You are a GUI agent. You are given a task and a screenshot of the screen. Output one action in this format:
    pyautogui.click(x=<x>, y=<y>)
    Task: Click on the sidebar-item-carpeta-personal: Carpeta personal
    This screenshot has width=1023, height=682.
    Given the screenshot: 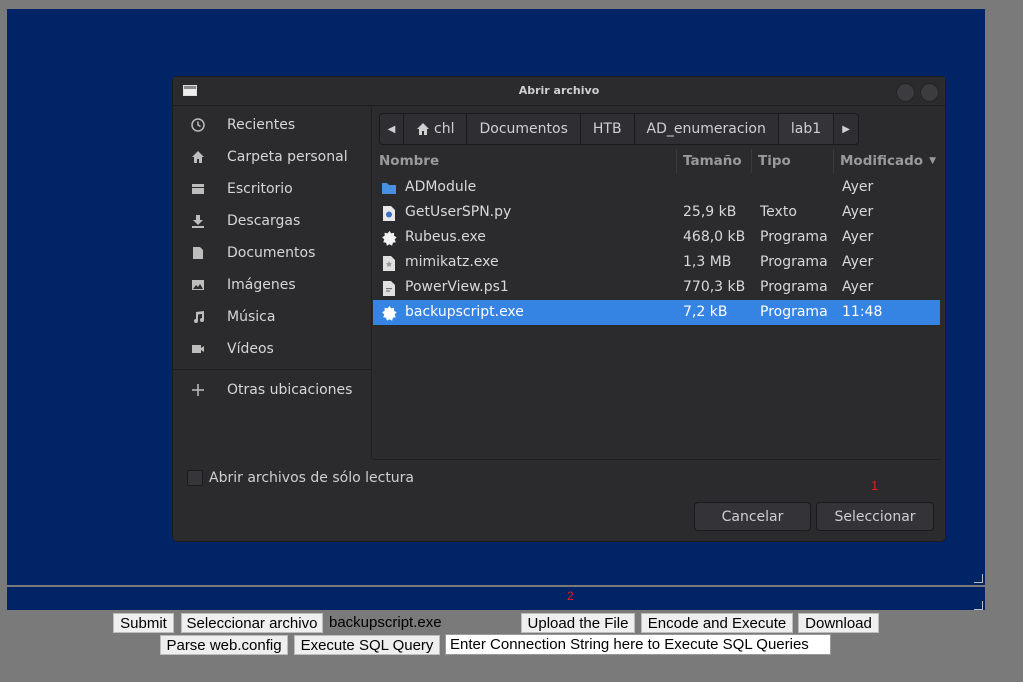 What is the action you would take?
    pyautogui.click(x=272, y=157)
    